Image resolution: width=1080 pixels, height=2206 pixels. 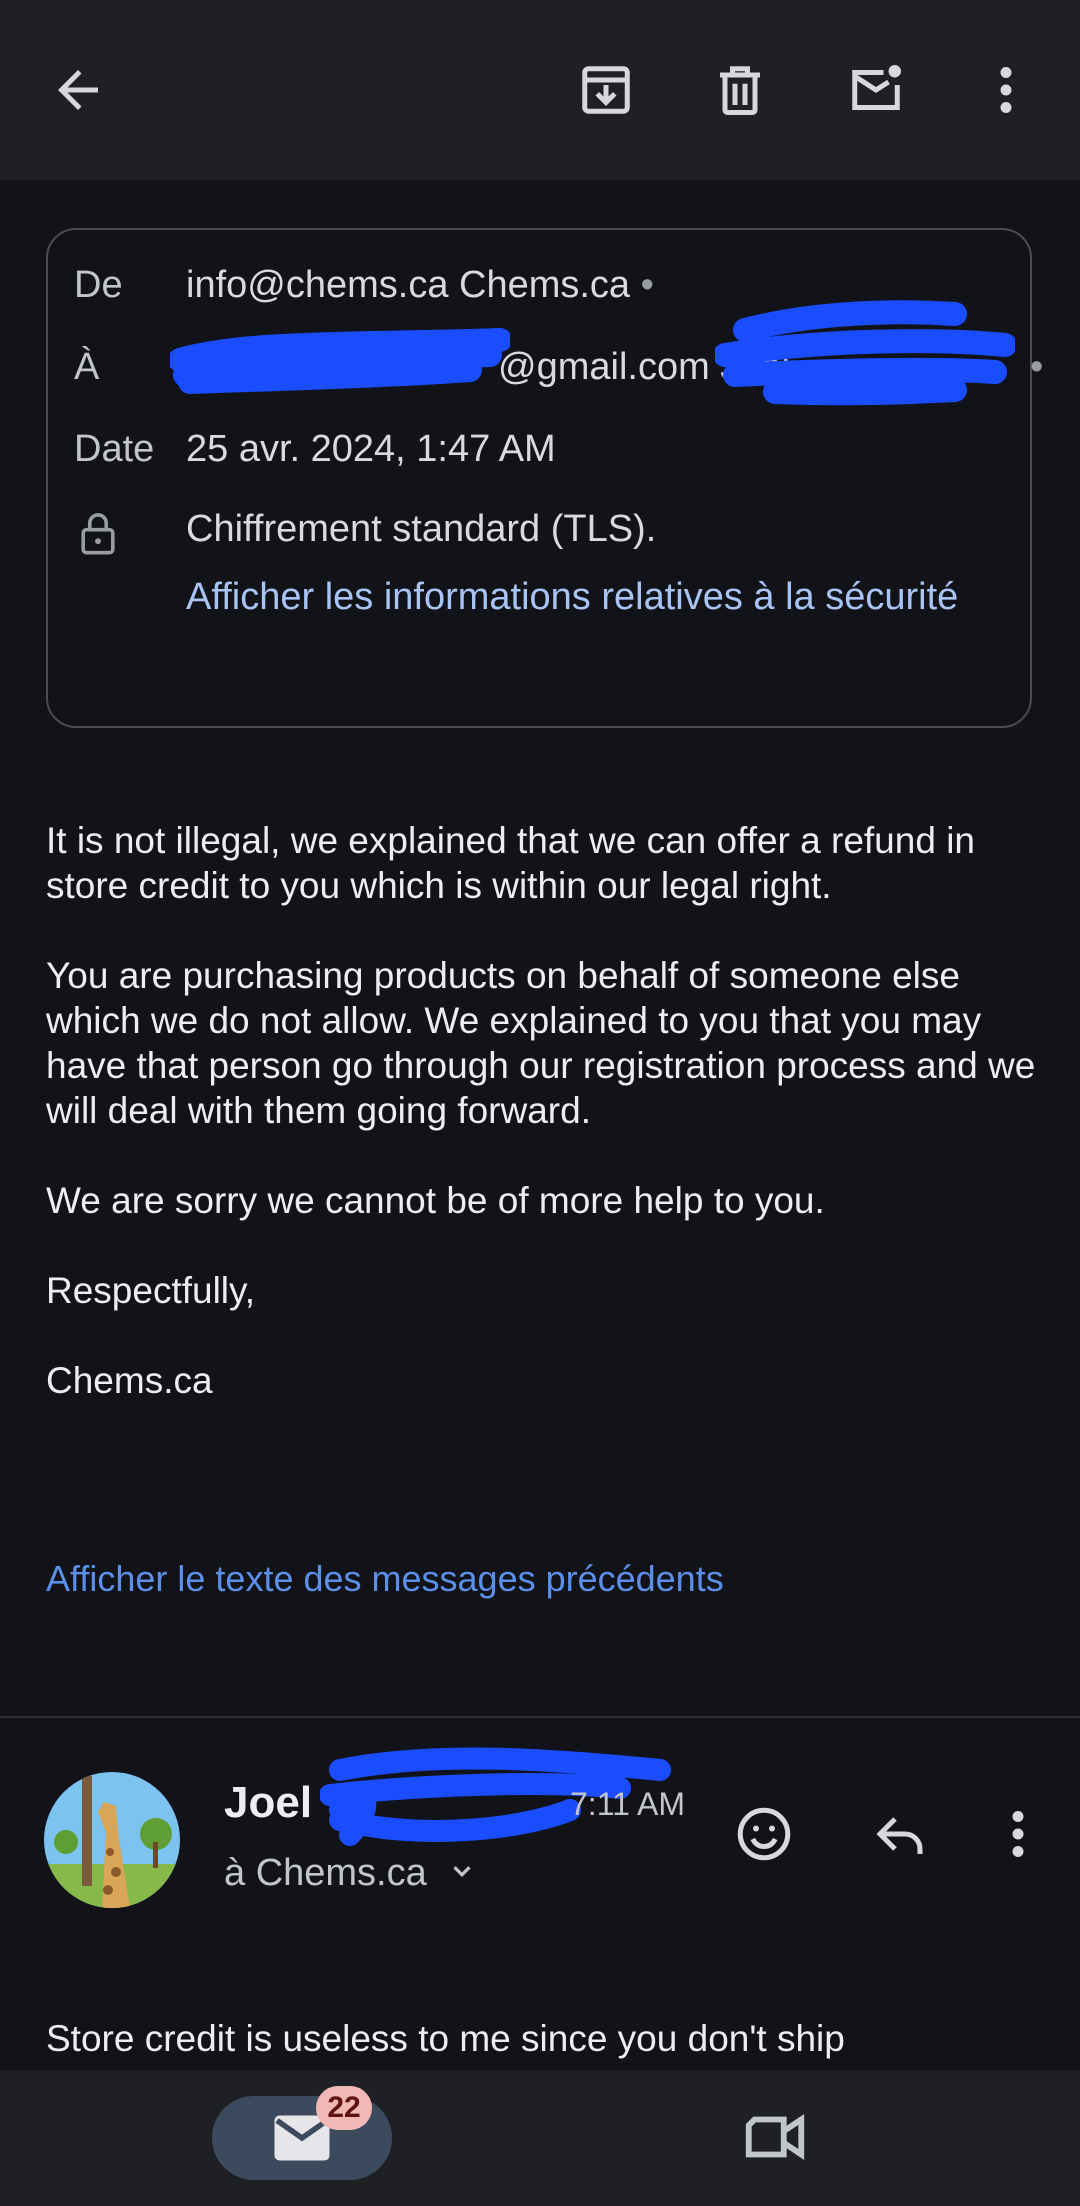 What do you see at coordinates (876, 90) in the screenshot?
I see `mark-unread-icon` at bounding box center [876, 90].